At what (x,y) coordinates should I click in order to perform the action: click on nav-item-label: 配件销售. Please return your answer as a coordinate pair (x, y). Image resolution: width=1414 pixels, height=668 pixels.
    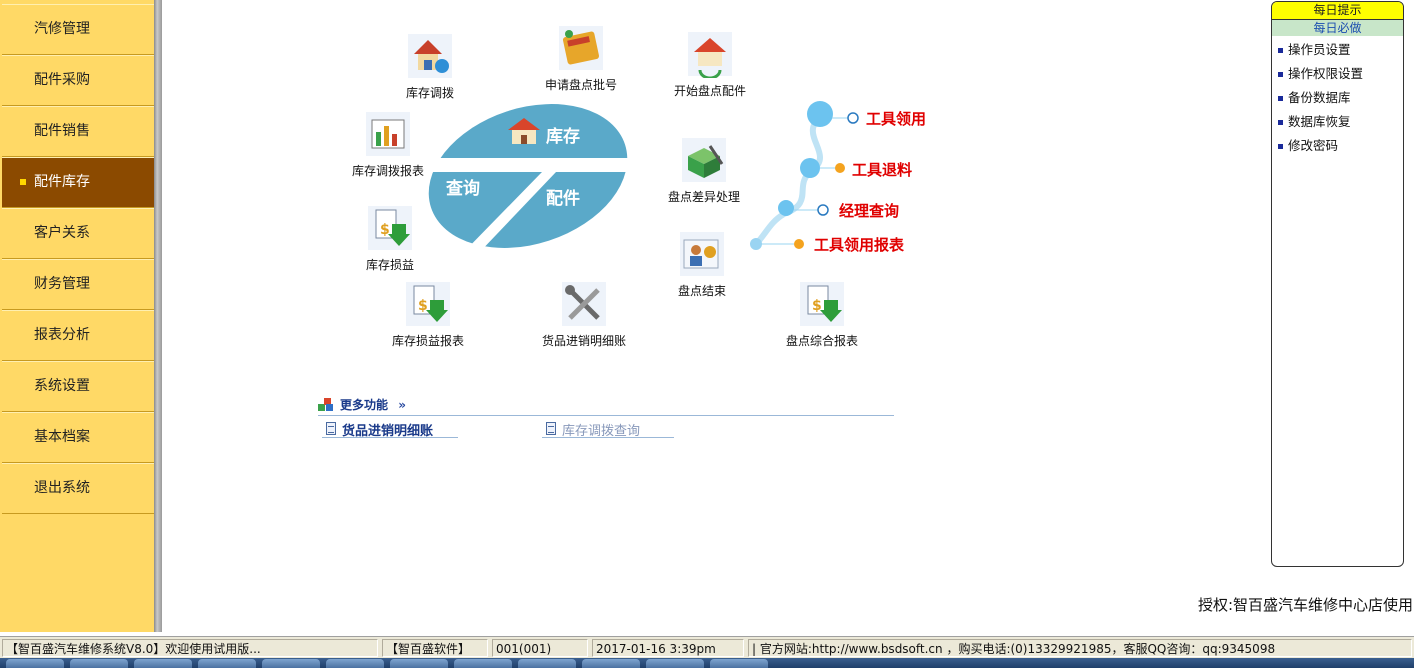
    Looking at the image, I should click on (62, 131).